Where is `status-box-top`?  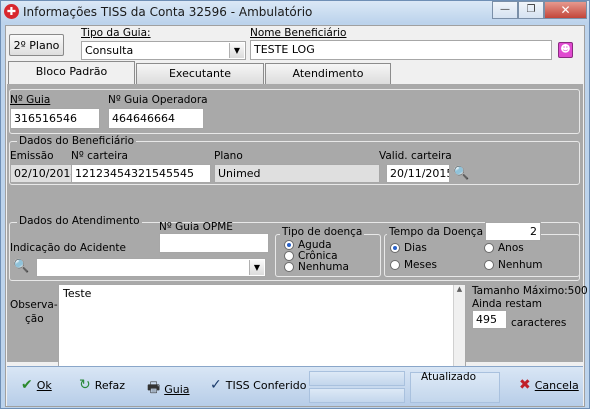 status-box-top is located at coordinates (357, 378).